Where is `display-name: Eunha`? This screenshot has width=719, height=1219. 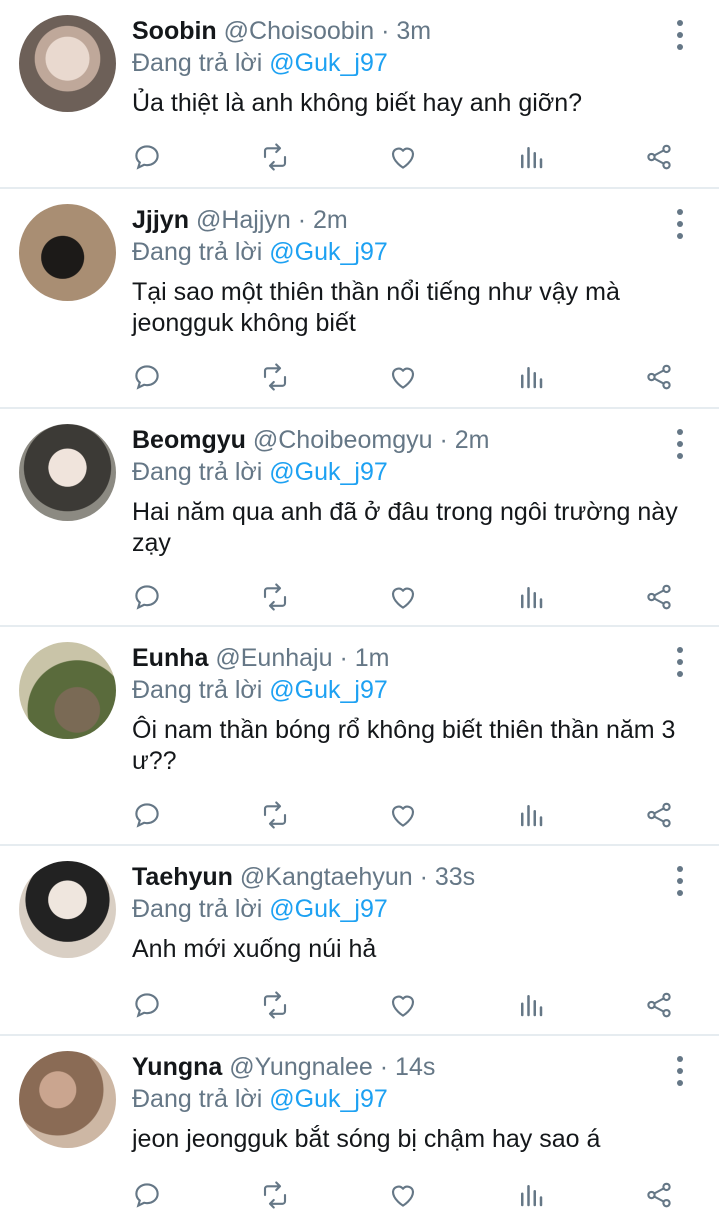
display-name: Eunha is located at coordinates (170, 658).